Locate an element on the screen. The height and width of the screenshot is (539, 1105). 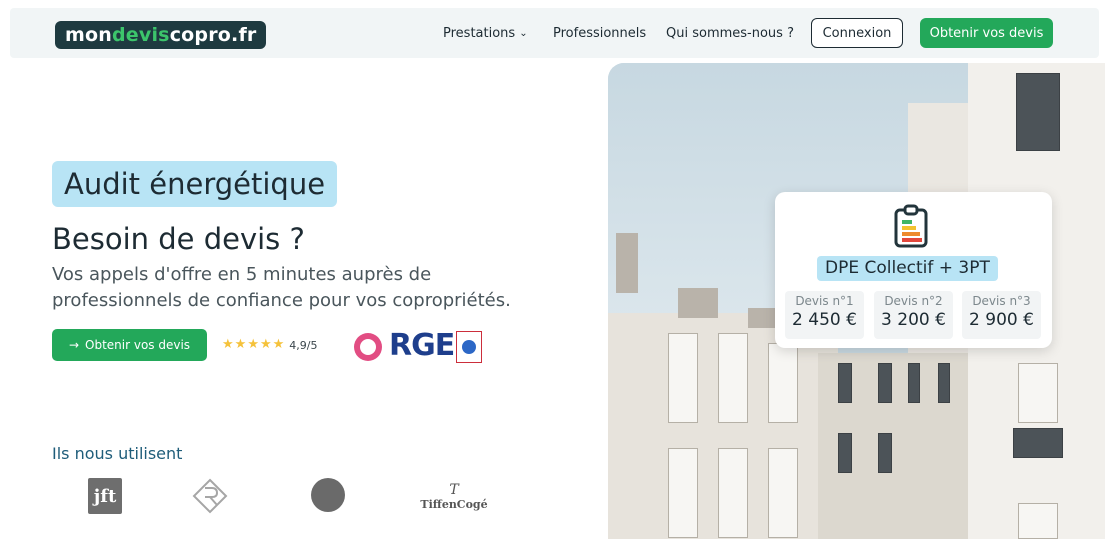
nav-qui-label: Qui sommes-nous ? is located at coordinates (730, 33).